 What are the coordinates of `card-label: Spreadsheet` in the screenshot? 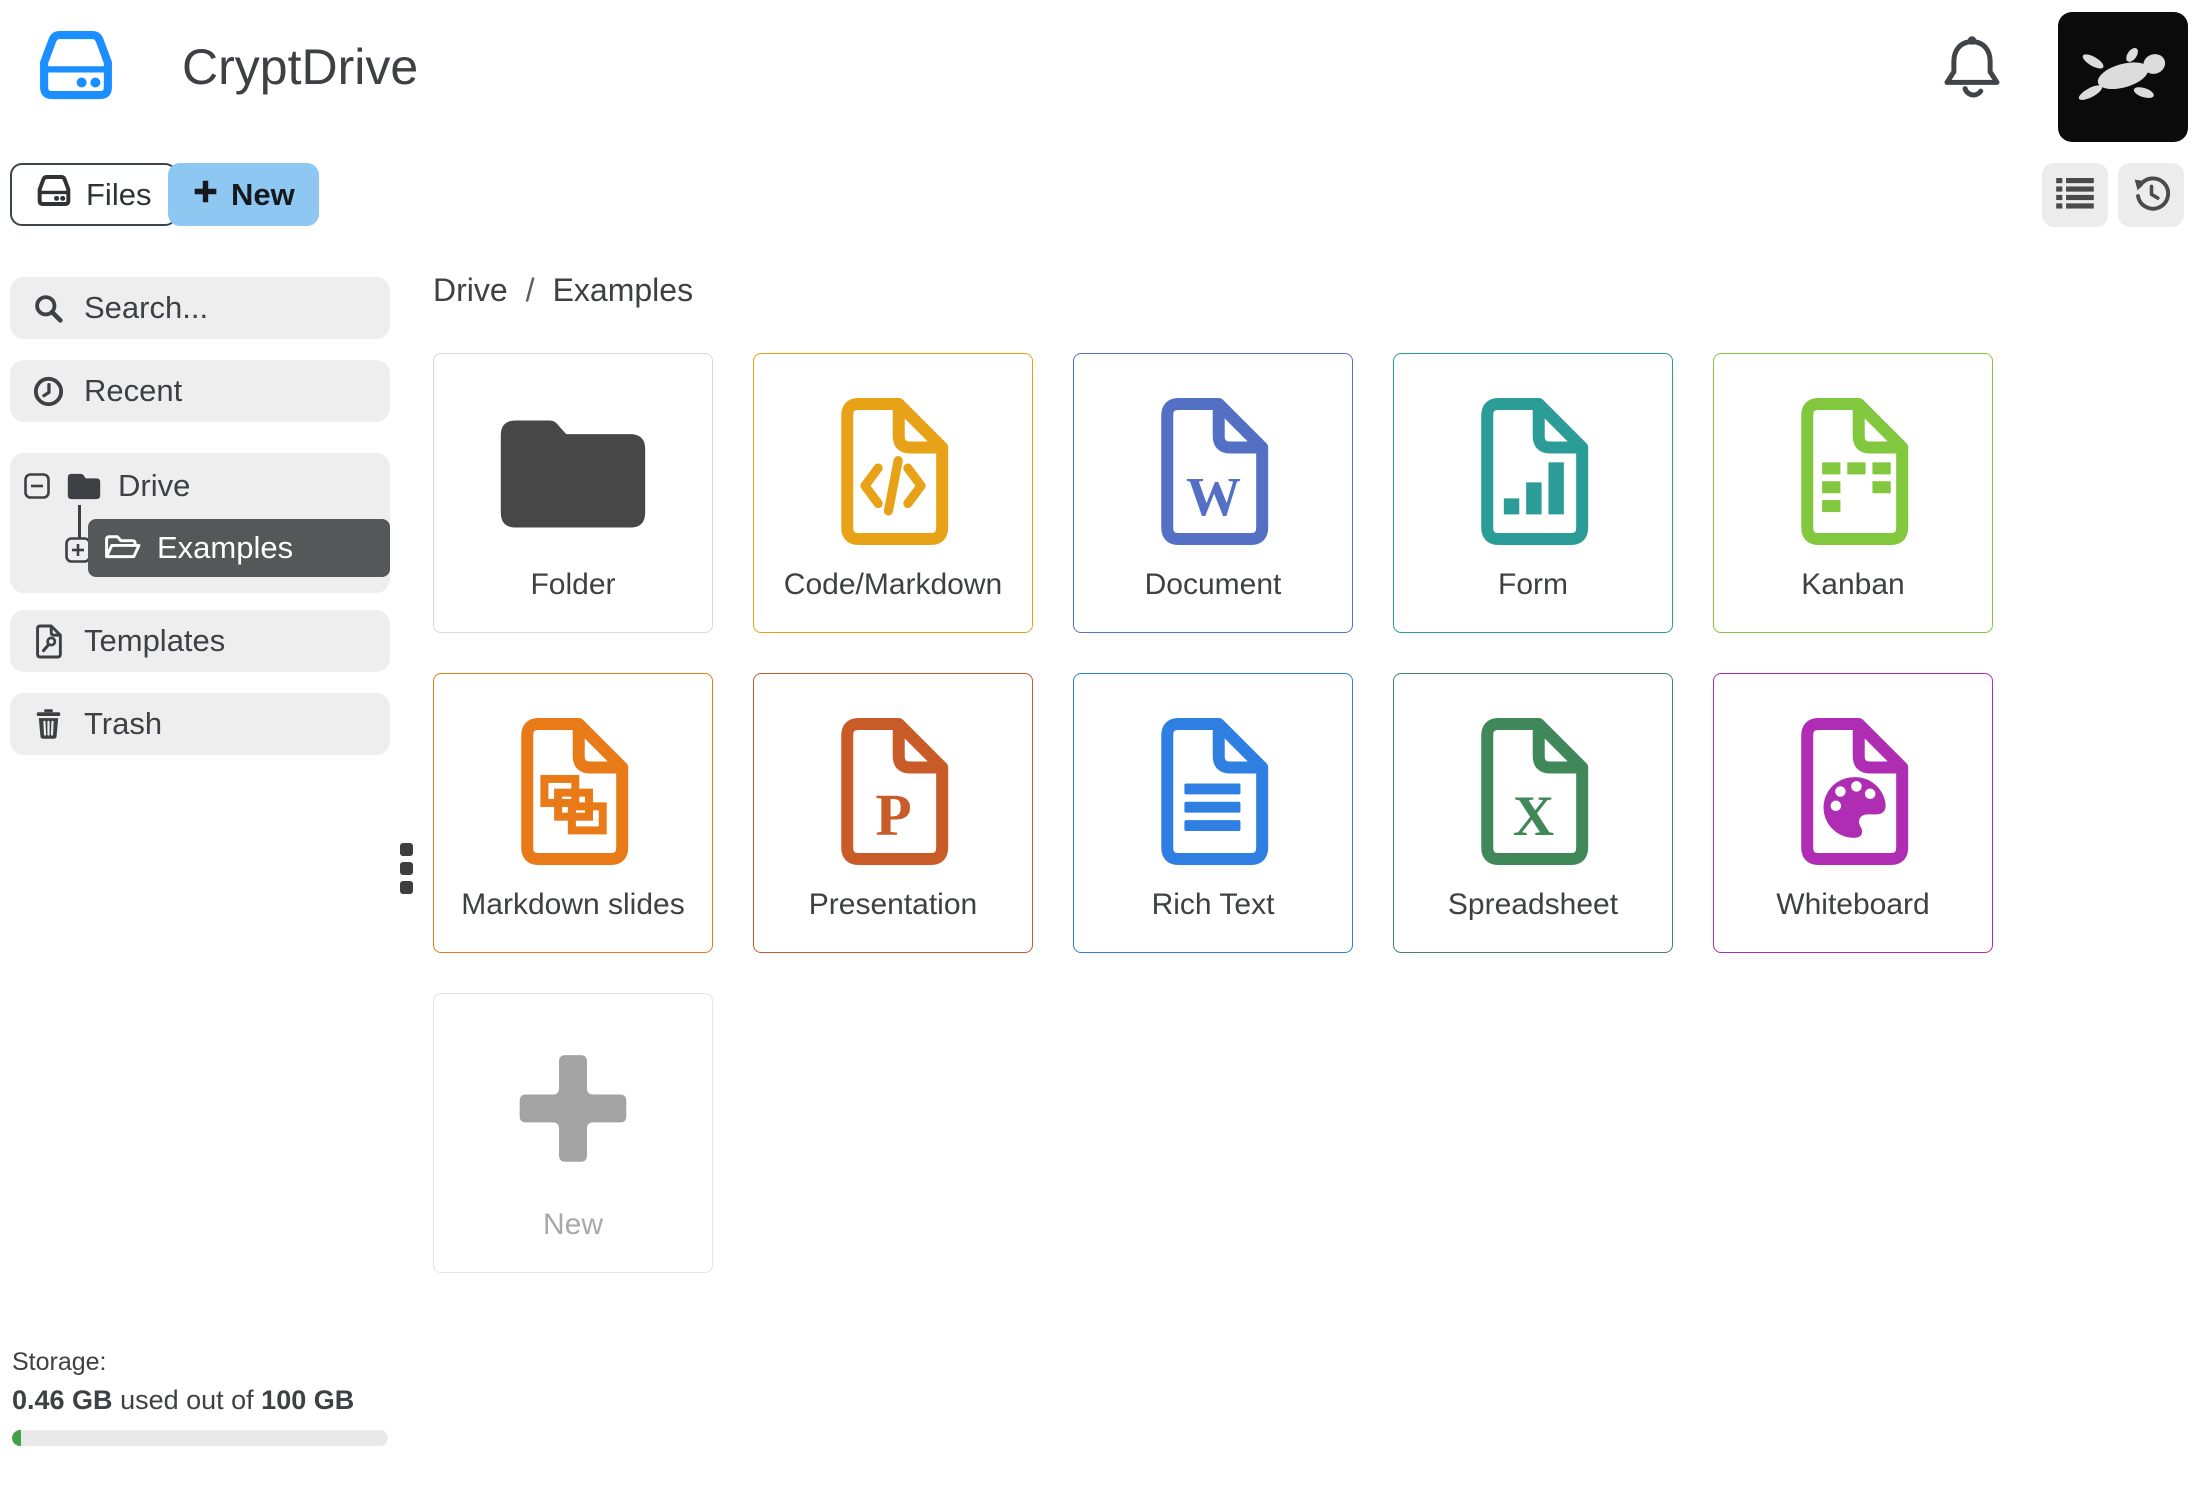 It's located at (1533, 904).